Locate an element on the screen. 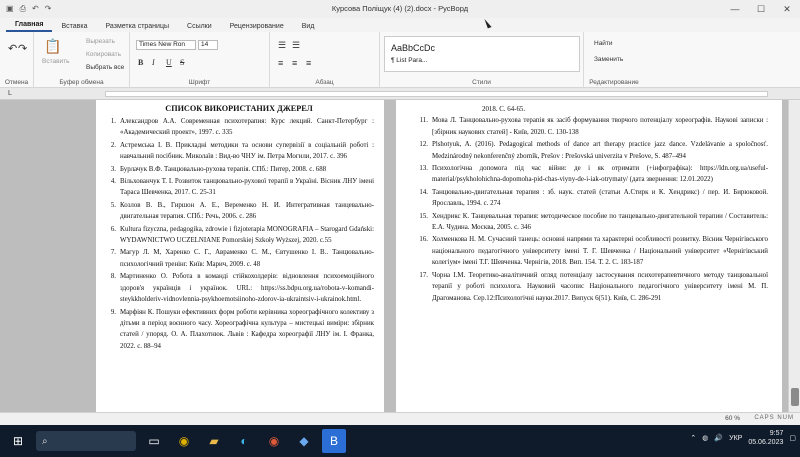 The width and height of the screenshot is (800, 457). tab-references: Ссылки is located at coordinates (199, 27).